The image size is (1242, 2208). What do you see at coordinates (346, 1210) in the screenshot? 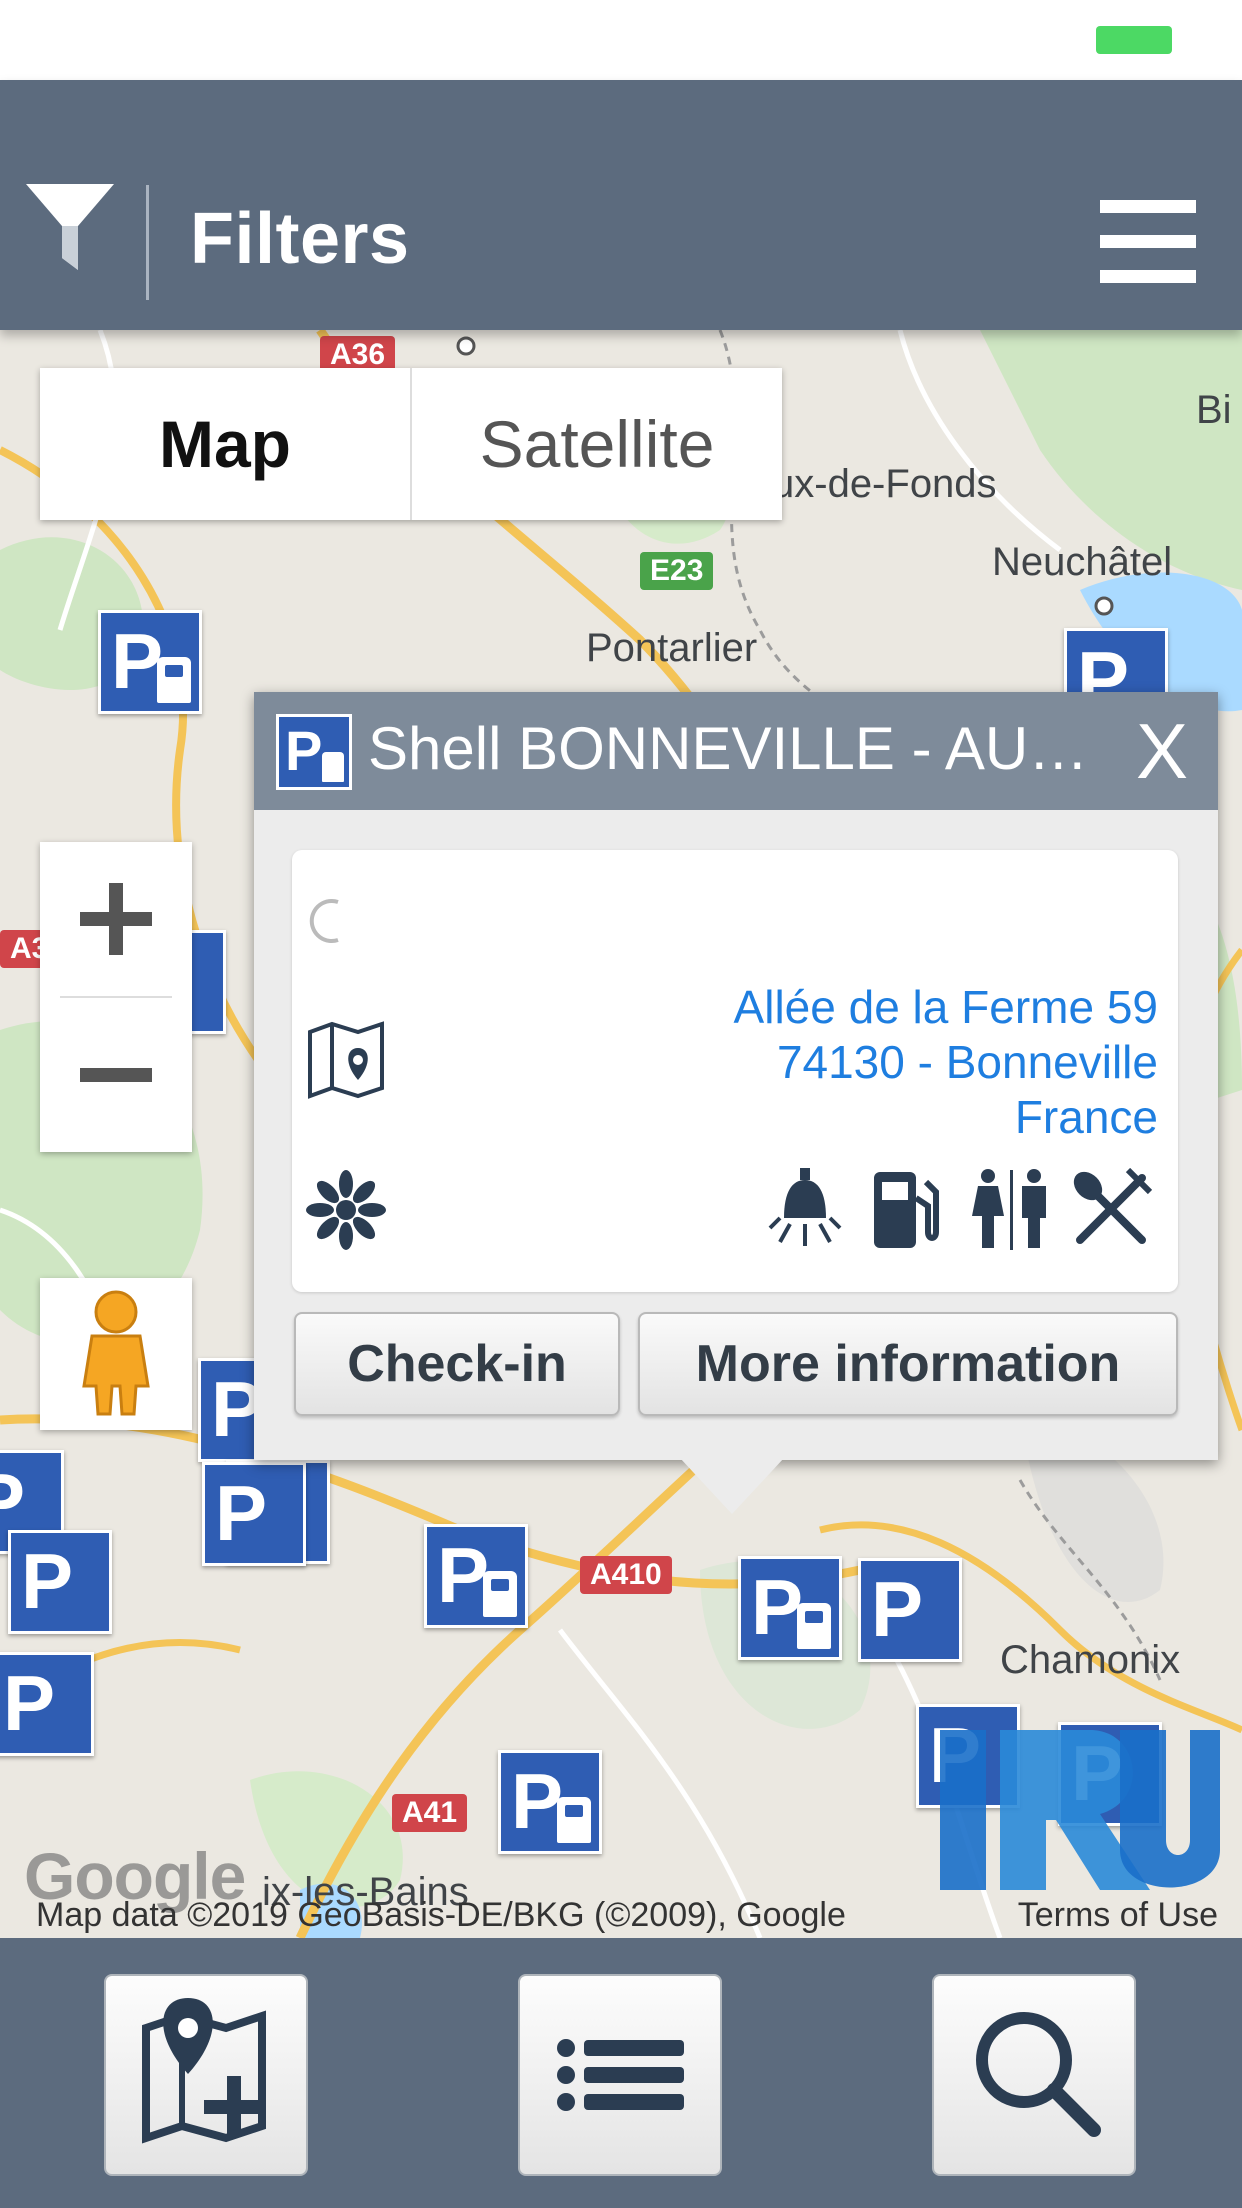
I see `flower-icon` at bounding box center [346, 1210].